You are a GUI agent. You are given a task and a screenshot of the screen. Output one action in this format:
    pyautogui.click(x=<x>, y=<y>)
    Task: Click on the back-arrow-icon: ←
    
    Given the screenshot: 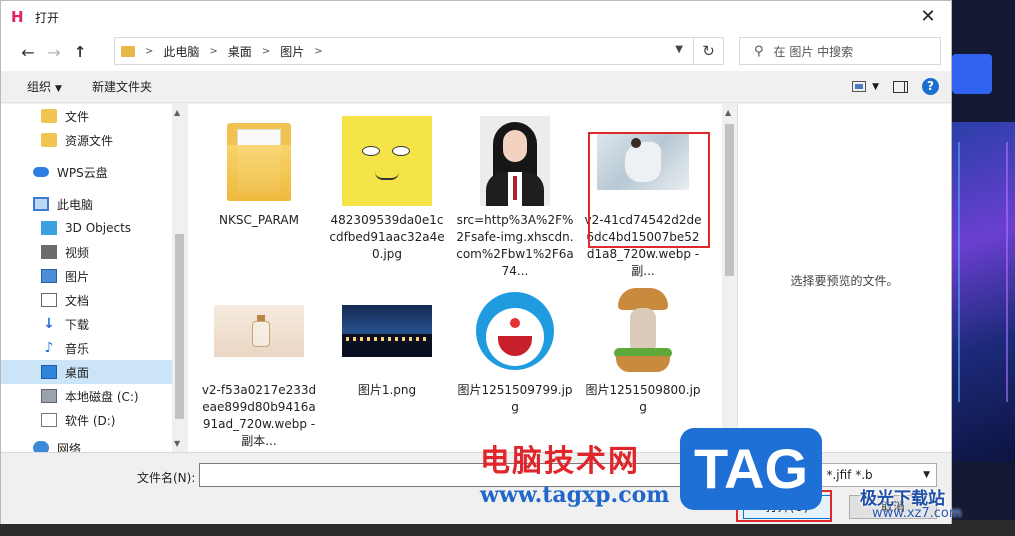 What is the action you would take?
    pyautogui.click(x=28, y=52)
    